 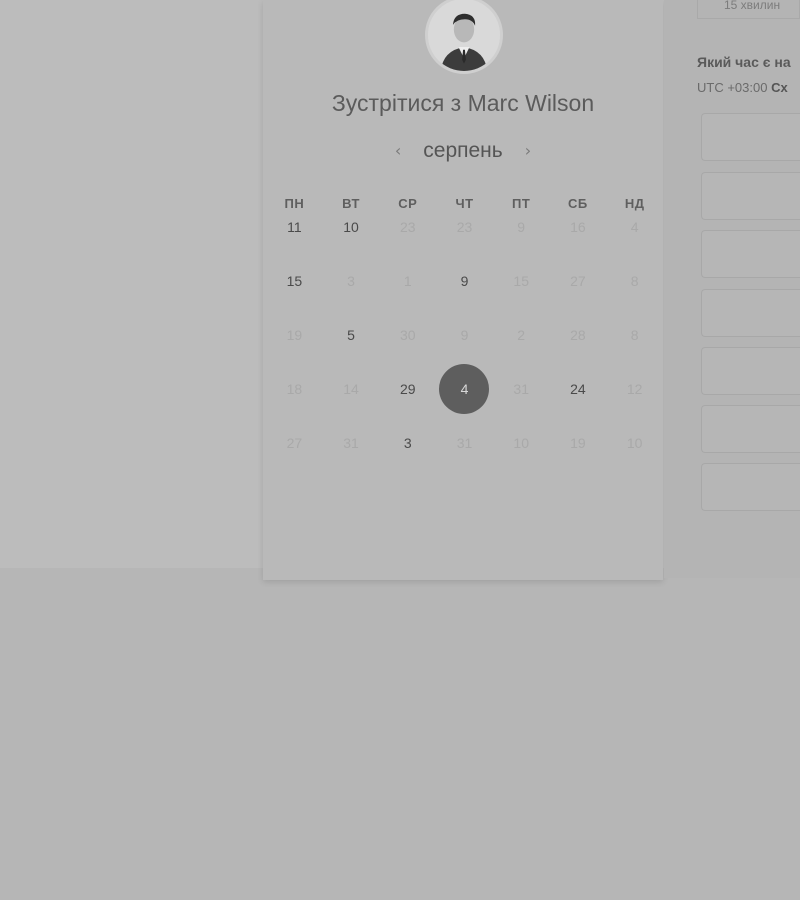 I want to click on calendar-day: 11, so click(x=294, y=227).